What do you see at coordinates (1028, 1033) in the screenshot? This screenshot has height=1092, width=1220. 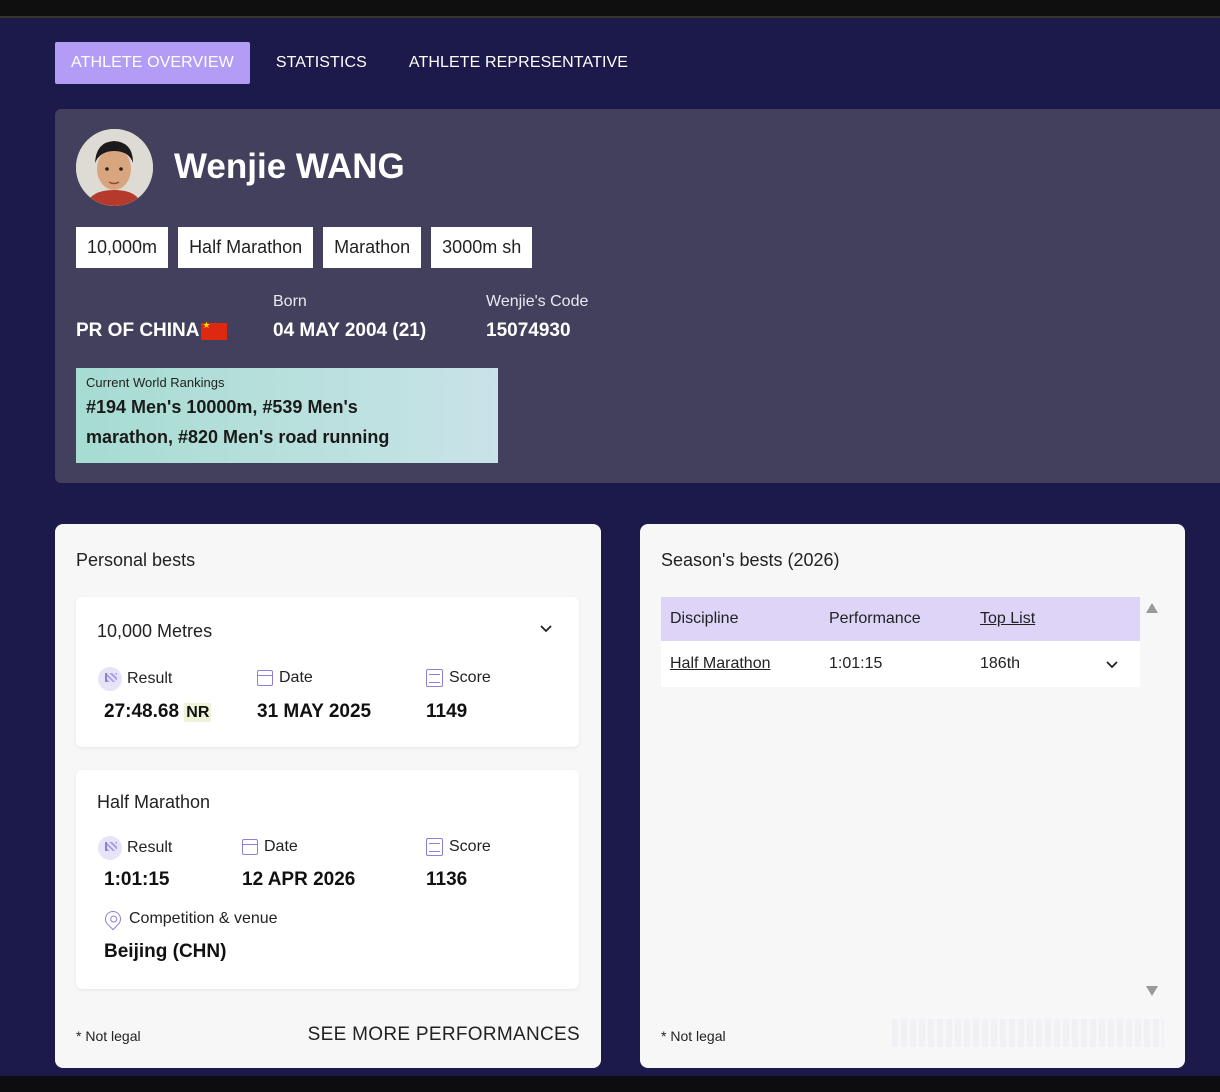 I see `blurred-watermark` at bounding box center [1028, 1033].